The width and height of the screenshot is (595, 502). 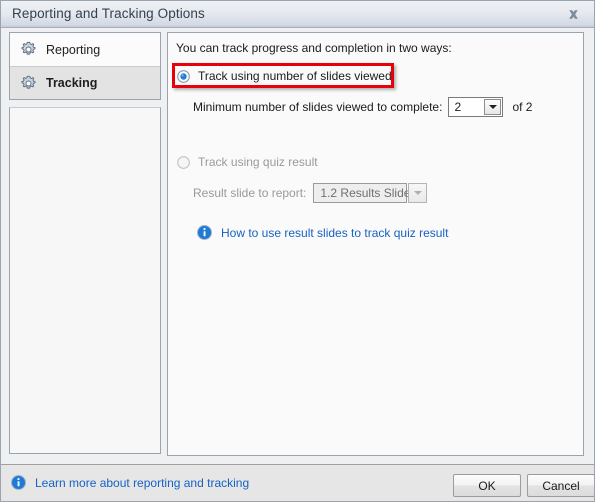 What do you see at coordinates (250, 193) in the screenshot?
I see `result-slide-label: Result slide to report:` at bounding box center [250, 193].